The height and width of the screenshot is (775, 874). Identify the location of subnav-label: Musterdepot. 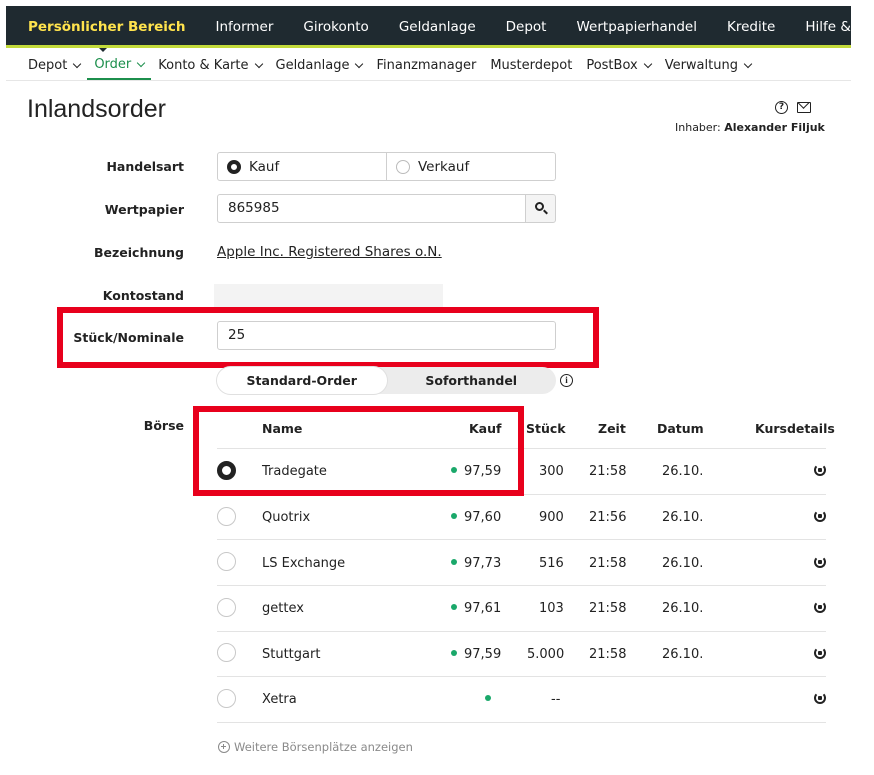
(531, 65).